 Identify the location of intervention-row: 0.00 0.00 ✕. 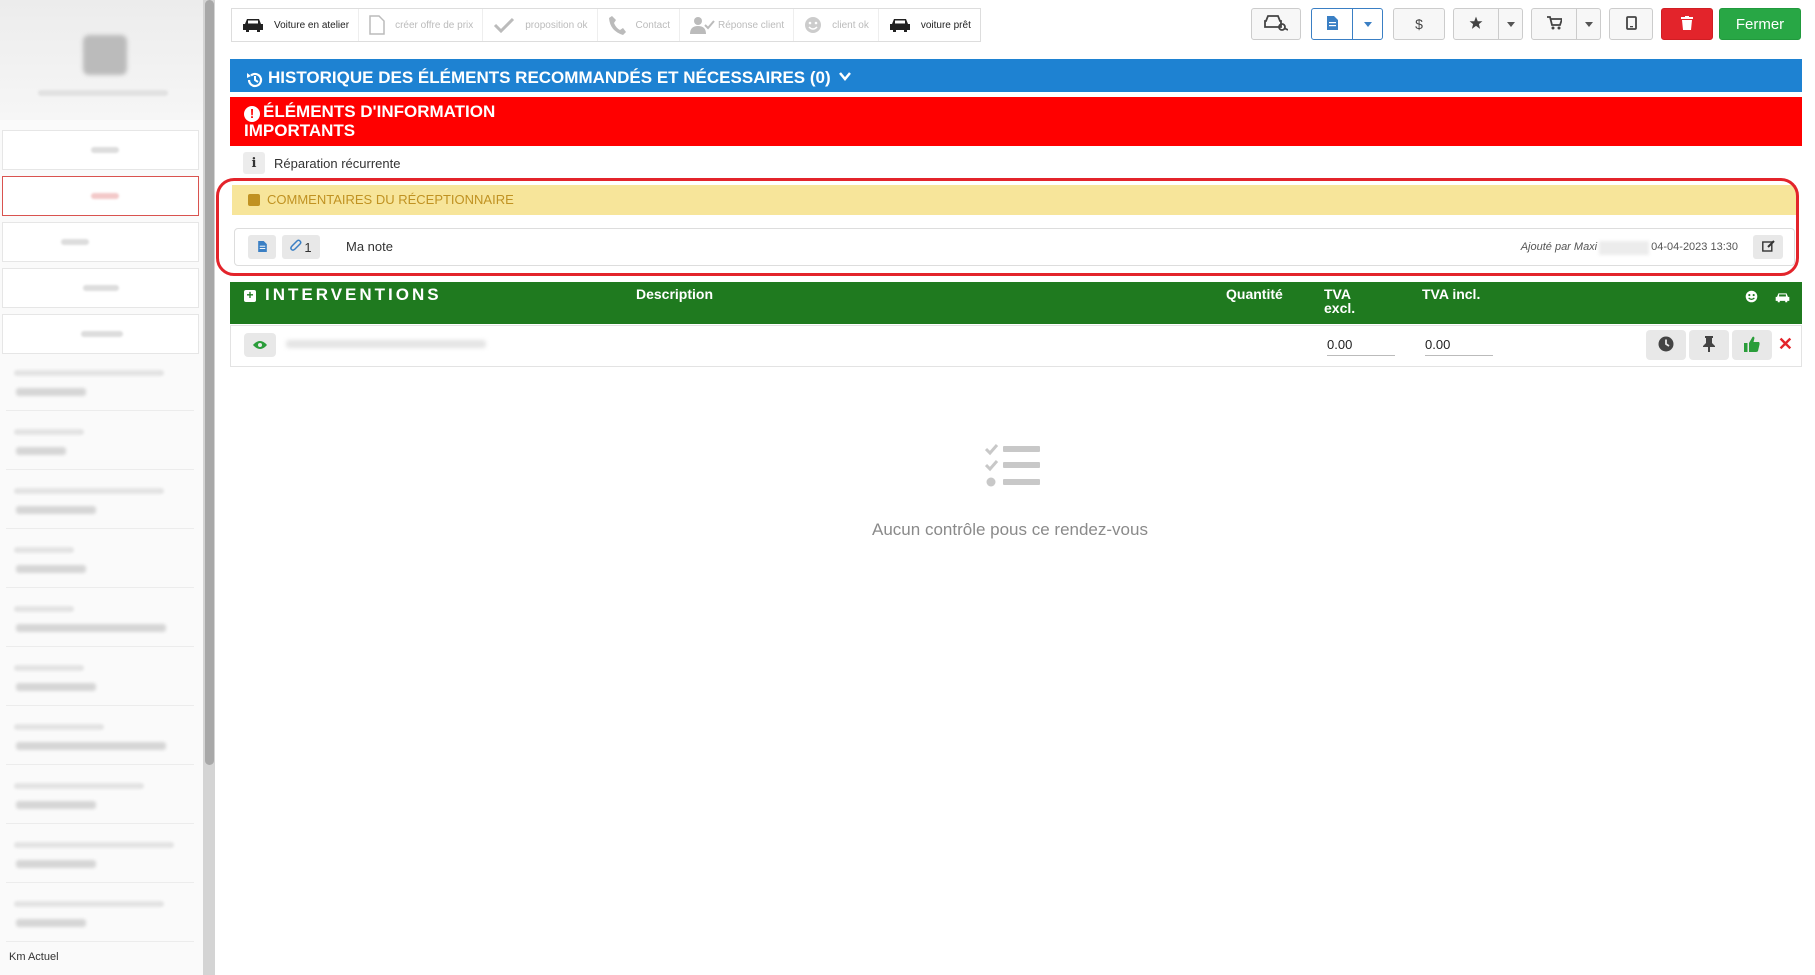
(1016, 346).